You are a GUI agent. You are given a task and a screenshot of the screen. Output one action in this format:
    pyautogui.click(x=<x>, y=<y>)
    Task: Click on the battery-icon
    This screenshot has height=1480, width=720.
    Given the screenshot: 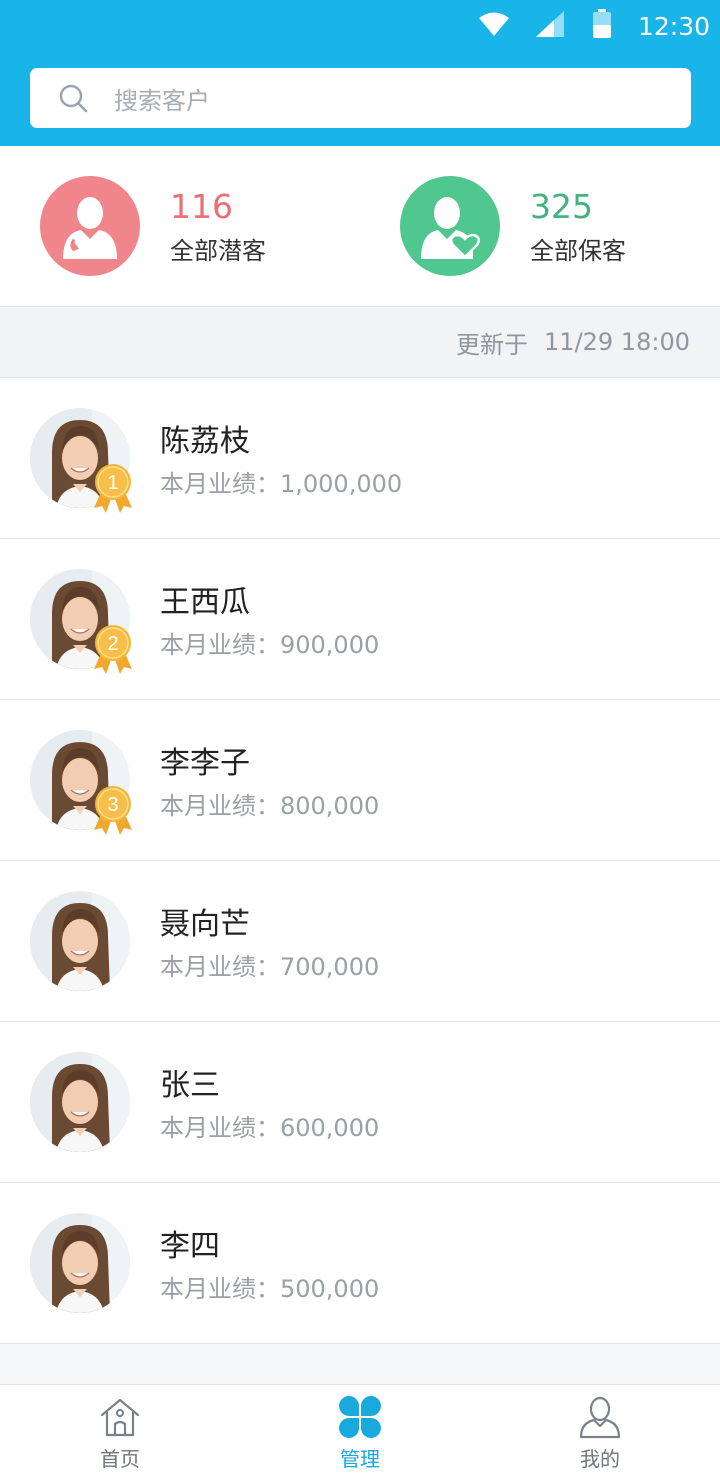 What is the action you would take?
    pyautogui.click(x=602, y=26)
    